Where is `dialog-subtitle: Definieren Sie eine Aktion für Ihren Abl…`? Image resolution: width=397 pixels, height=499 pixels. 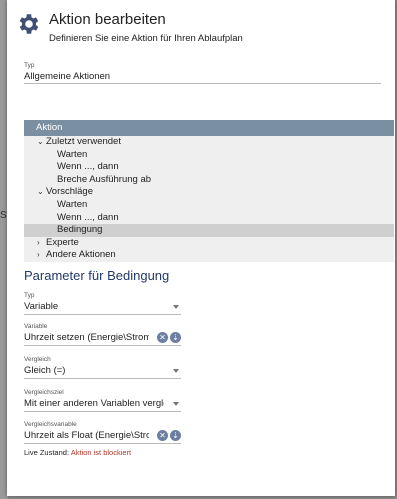
dialog-subtitle: Definieren Sie eine Aktion für Ihren Abl… is located at coordinates (146, 38).